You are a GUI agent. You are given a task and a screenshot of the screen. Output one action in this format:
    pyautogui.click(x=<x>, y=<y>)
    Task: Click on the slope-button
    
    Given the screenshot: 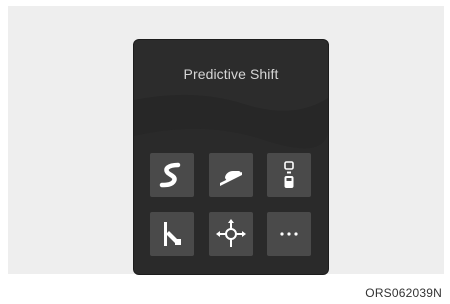 What is the action you would take?
    pyautogui.click(x=231, y=175)
    